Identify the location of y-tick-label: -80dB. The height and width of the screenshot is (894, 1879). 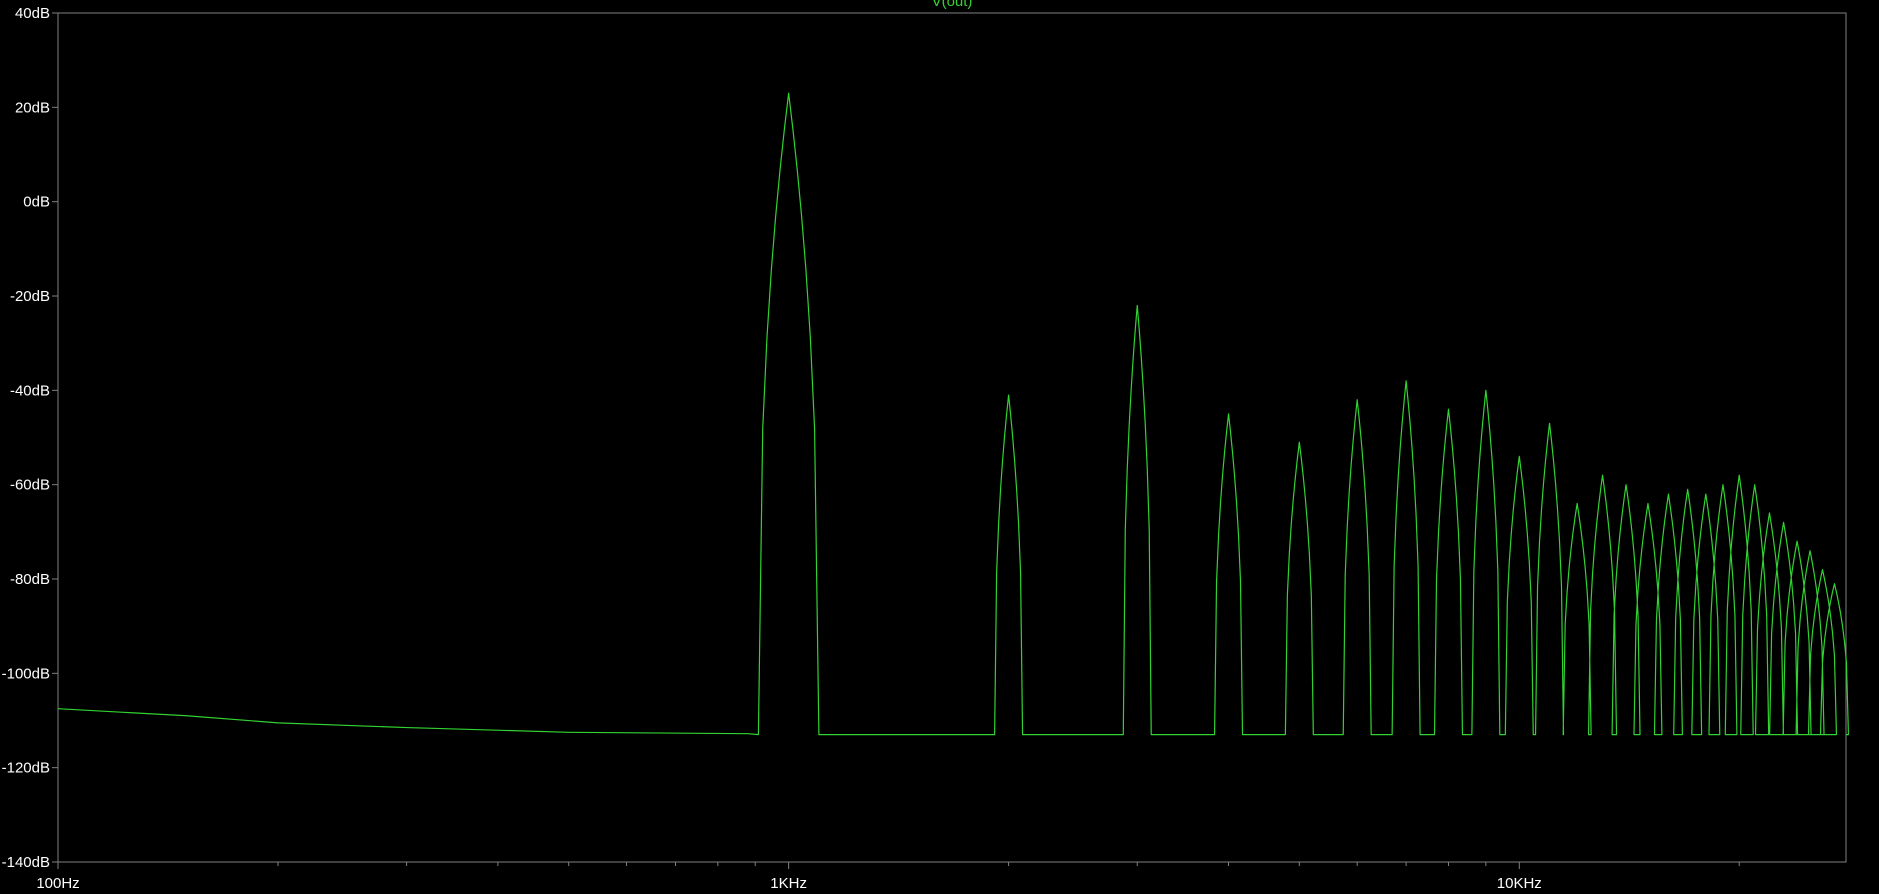
(30, 579).